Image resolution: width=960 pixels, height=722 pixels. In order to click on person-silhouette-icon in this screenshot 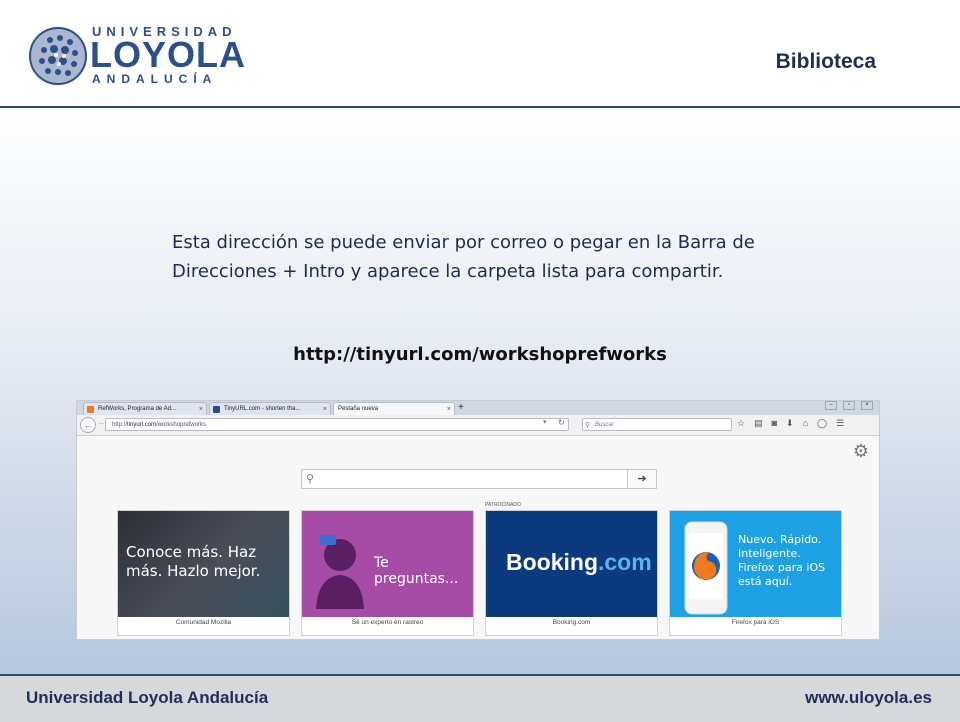, I will do `click(340, 572)`.